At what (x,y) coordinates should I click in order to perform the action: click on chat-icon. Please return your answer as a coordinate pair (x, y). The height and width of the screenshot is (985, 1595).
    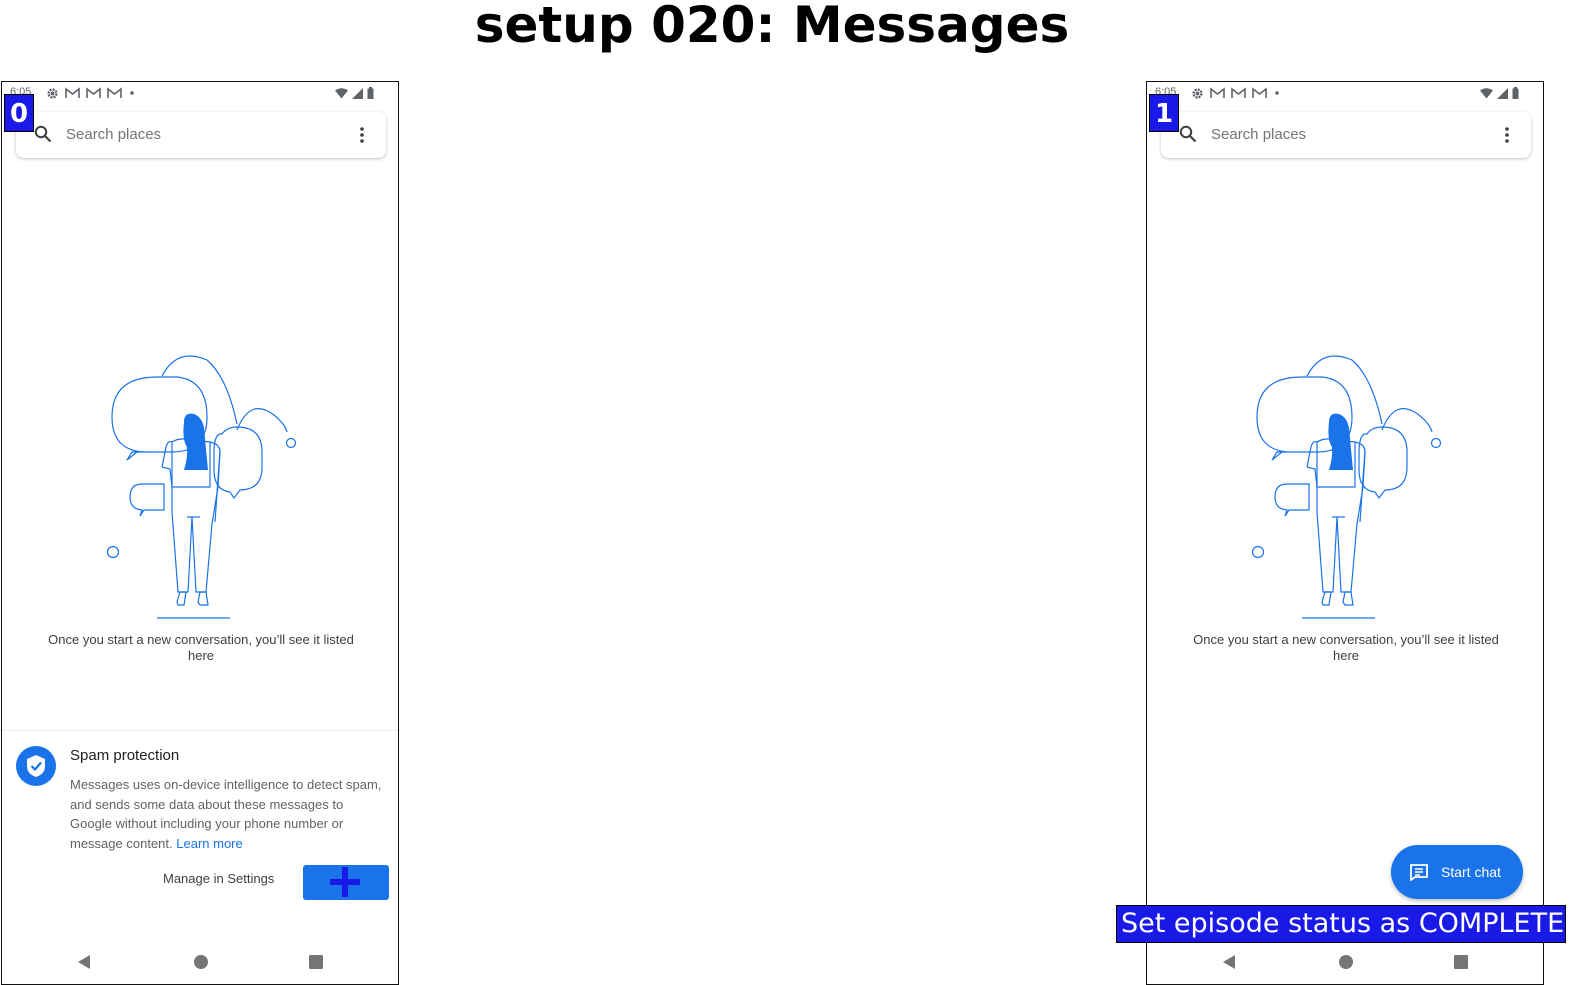
    Looking at the image, I should click on (1419, 872).